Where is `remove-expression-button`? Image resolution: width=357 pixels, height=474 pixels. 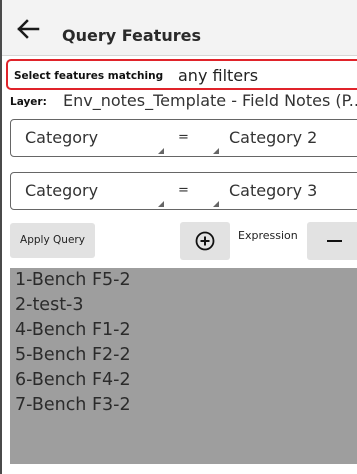 remove-expression-button is located at coordinates (332, 241).